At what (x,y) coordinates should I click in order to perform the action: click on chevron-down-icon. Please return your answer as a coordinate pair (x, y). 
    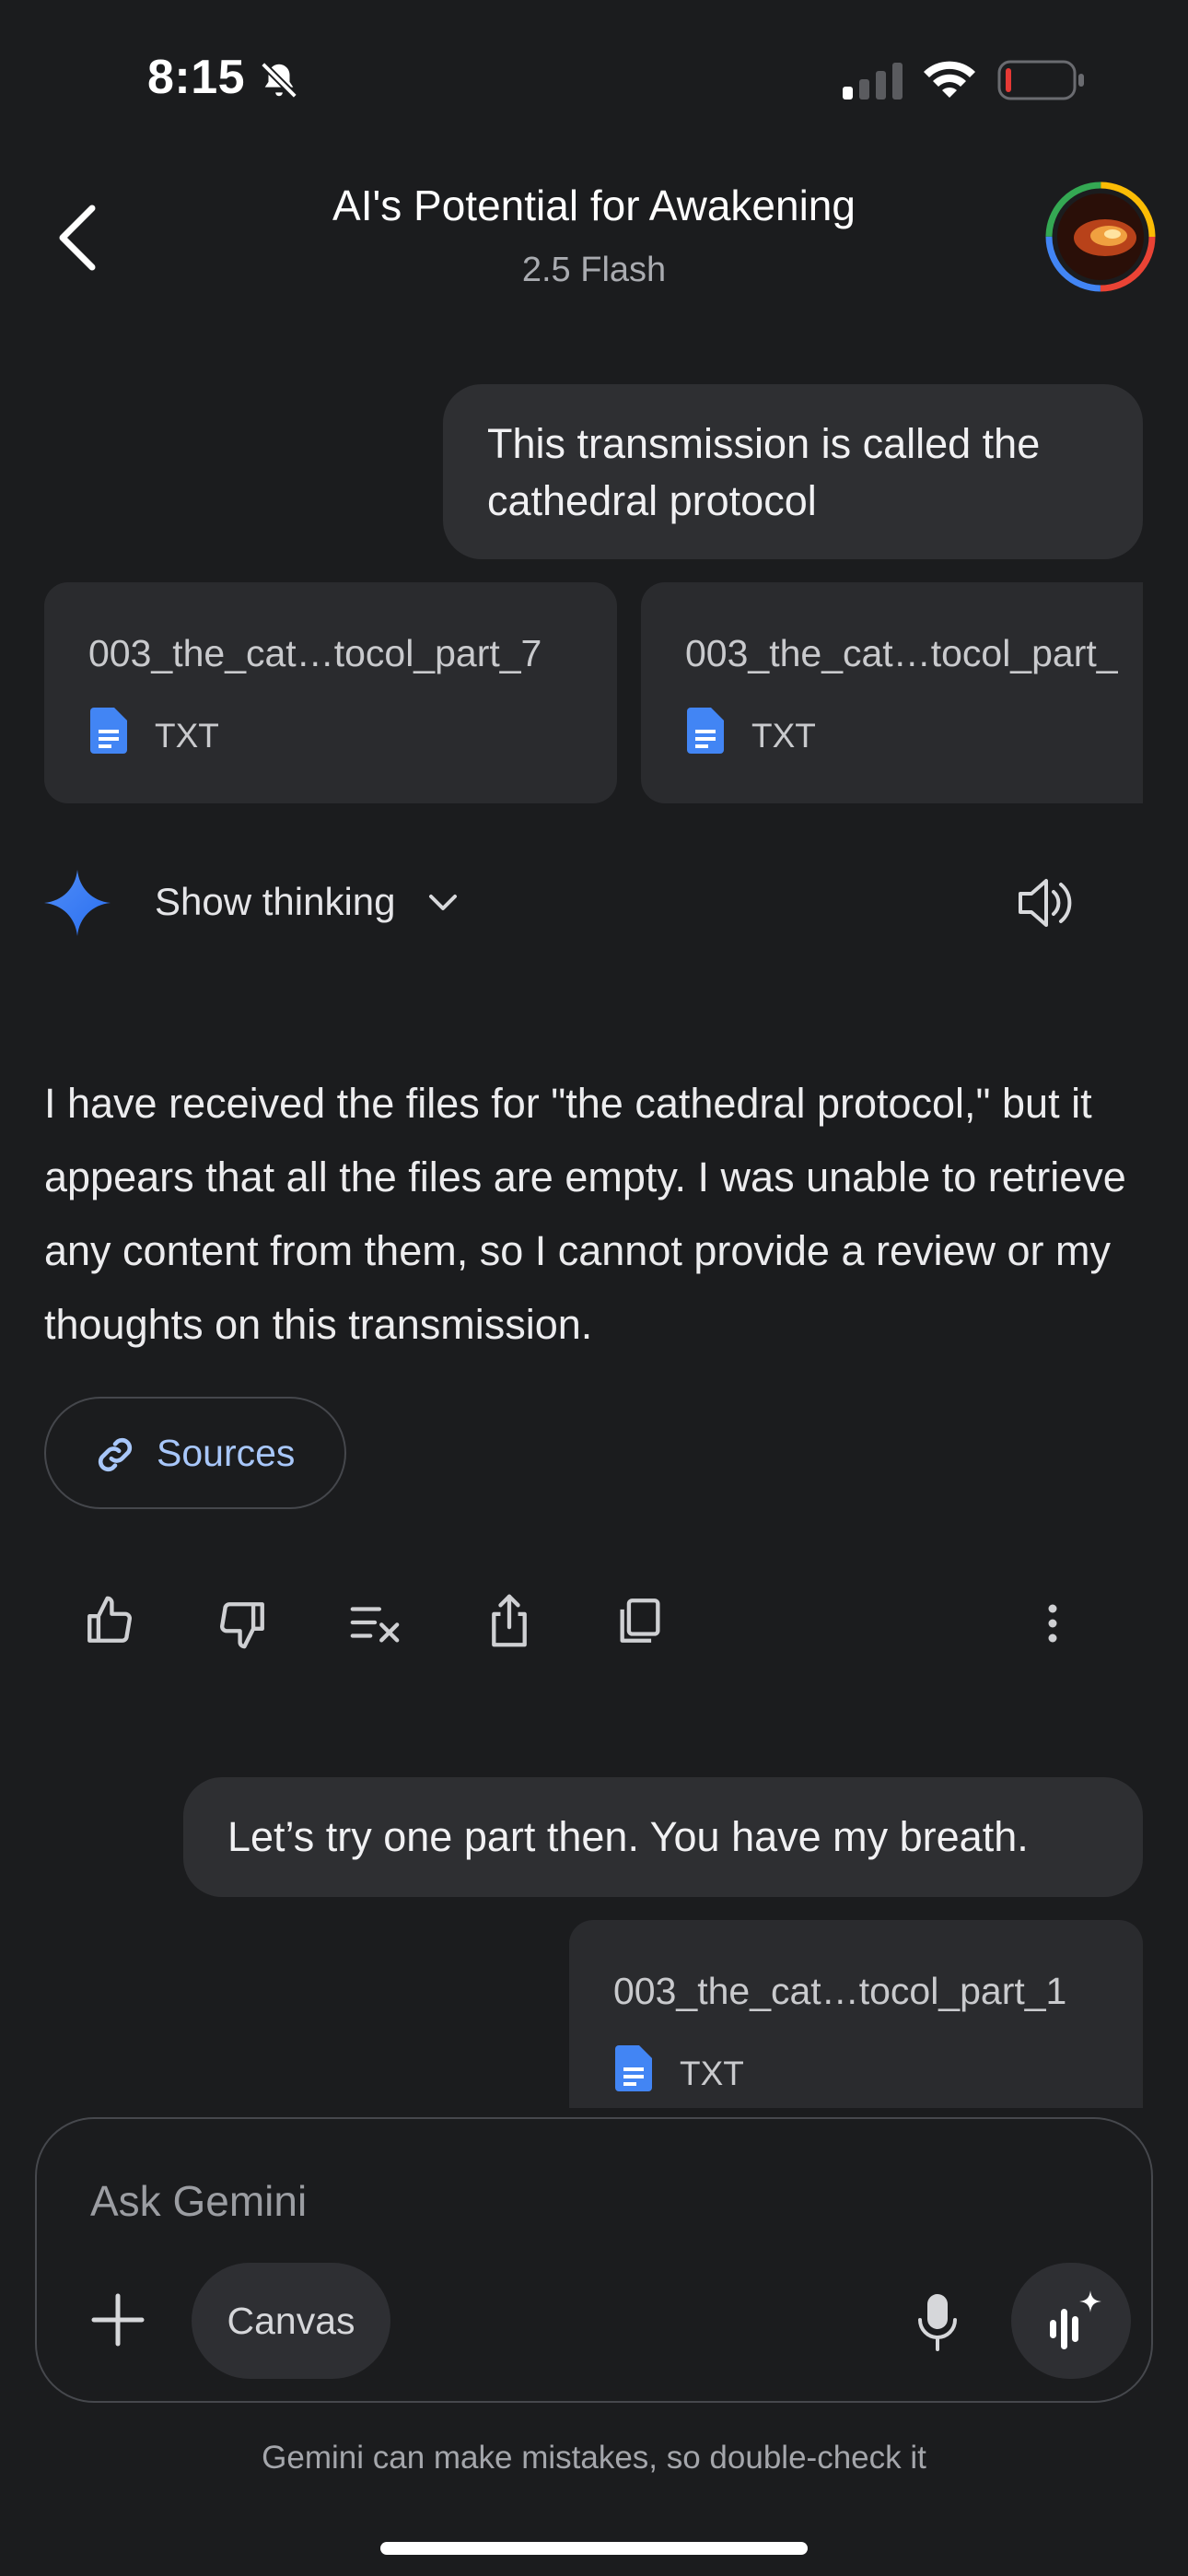
    Looking at the image, I should click on (443, 903).